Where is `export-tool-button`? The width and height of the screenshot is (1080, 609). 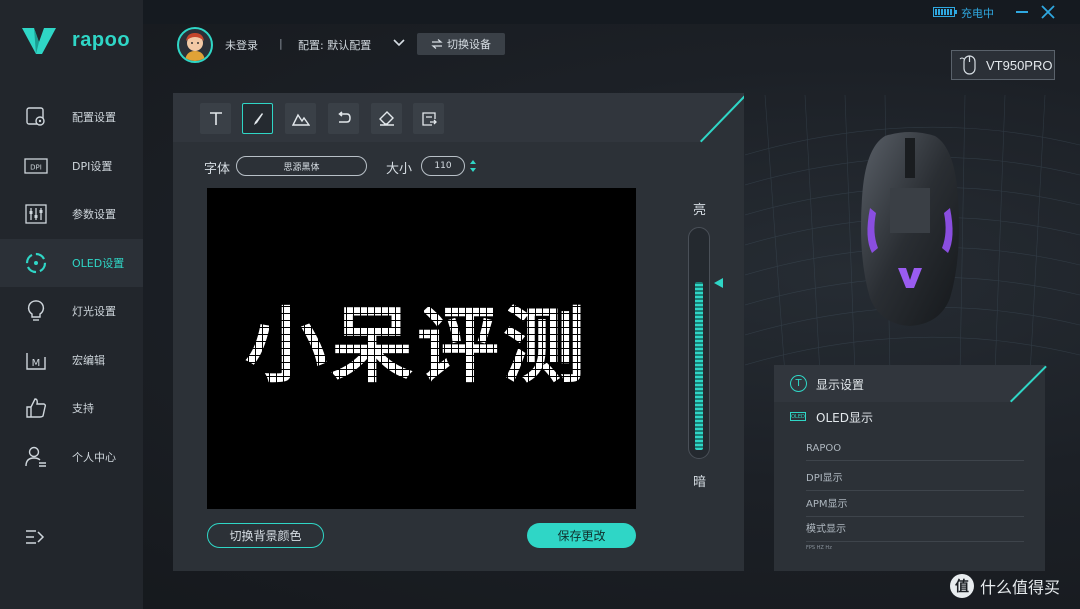 export-tool-button is located at coordinates (428, 118).